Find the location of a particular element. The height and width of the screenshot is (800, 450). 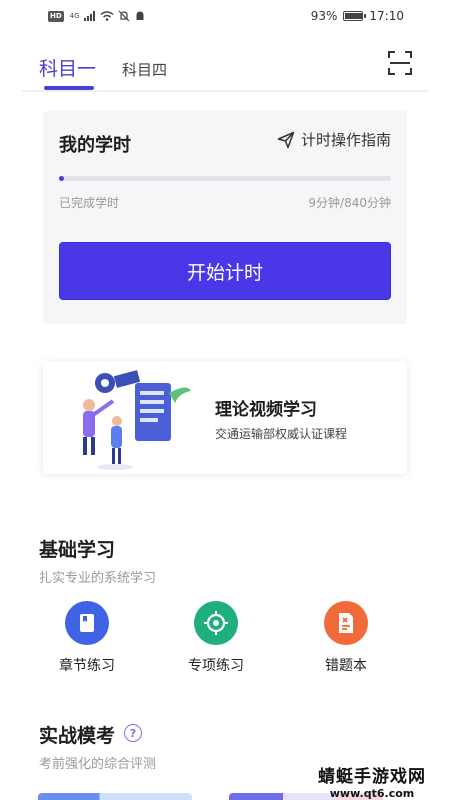

battery-icon is located at coordinates (355, 16).